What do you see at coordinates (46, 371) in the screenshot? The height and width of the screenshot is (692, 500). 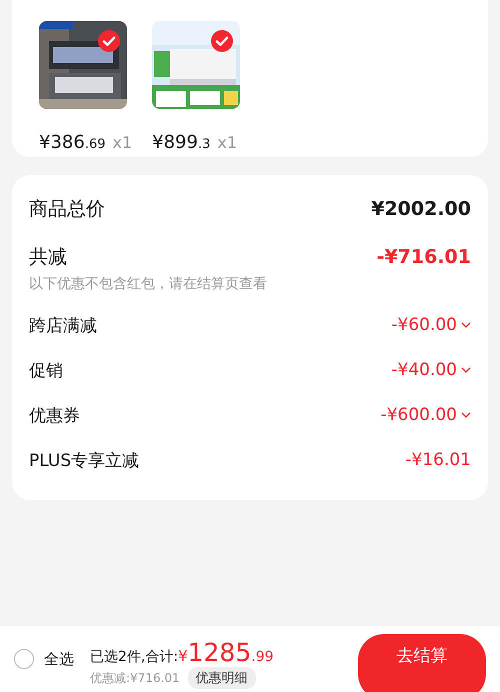 I see `discount-label: 促销` at bounding box center [46, 371].